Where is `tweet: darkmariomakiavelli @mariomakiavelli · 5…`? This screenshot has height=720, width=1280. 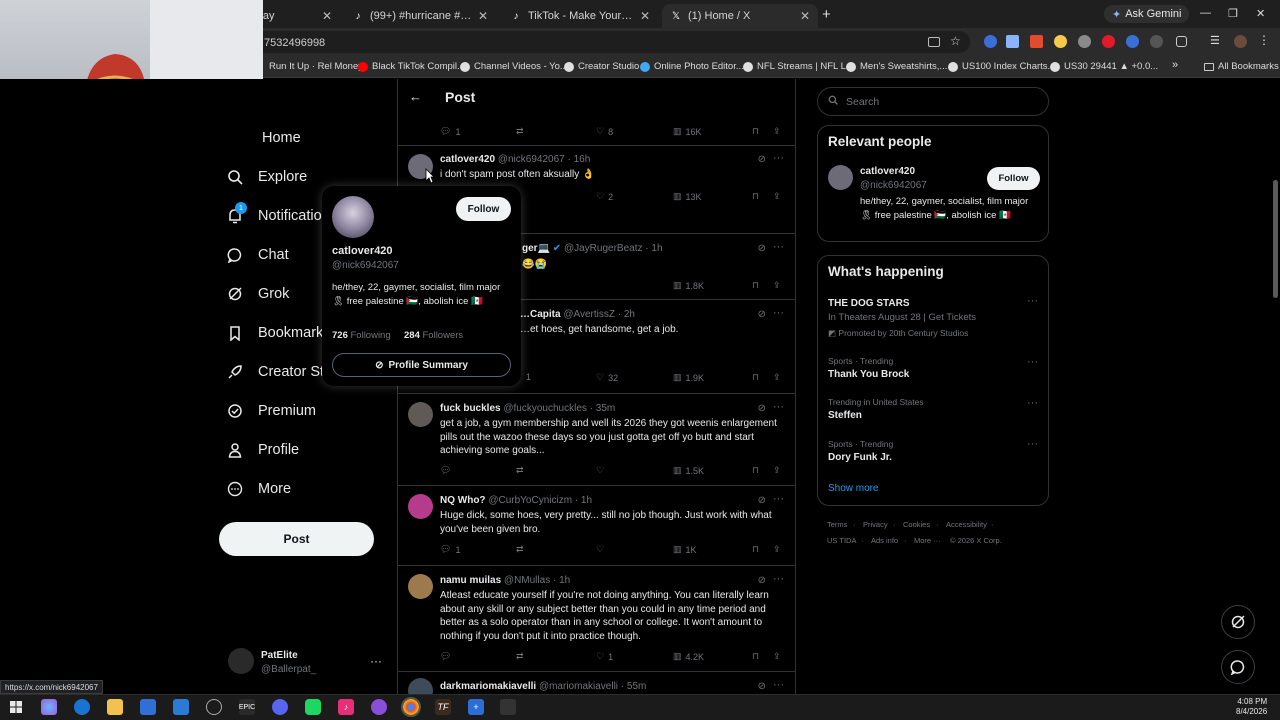 tweet: darkmariomakiavelli @mariomakiavelli · 5… is located at coordinates (596, 683).